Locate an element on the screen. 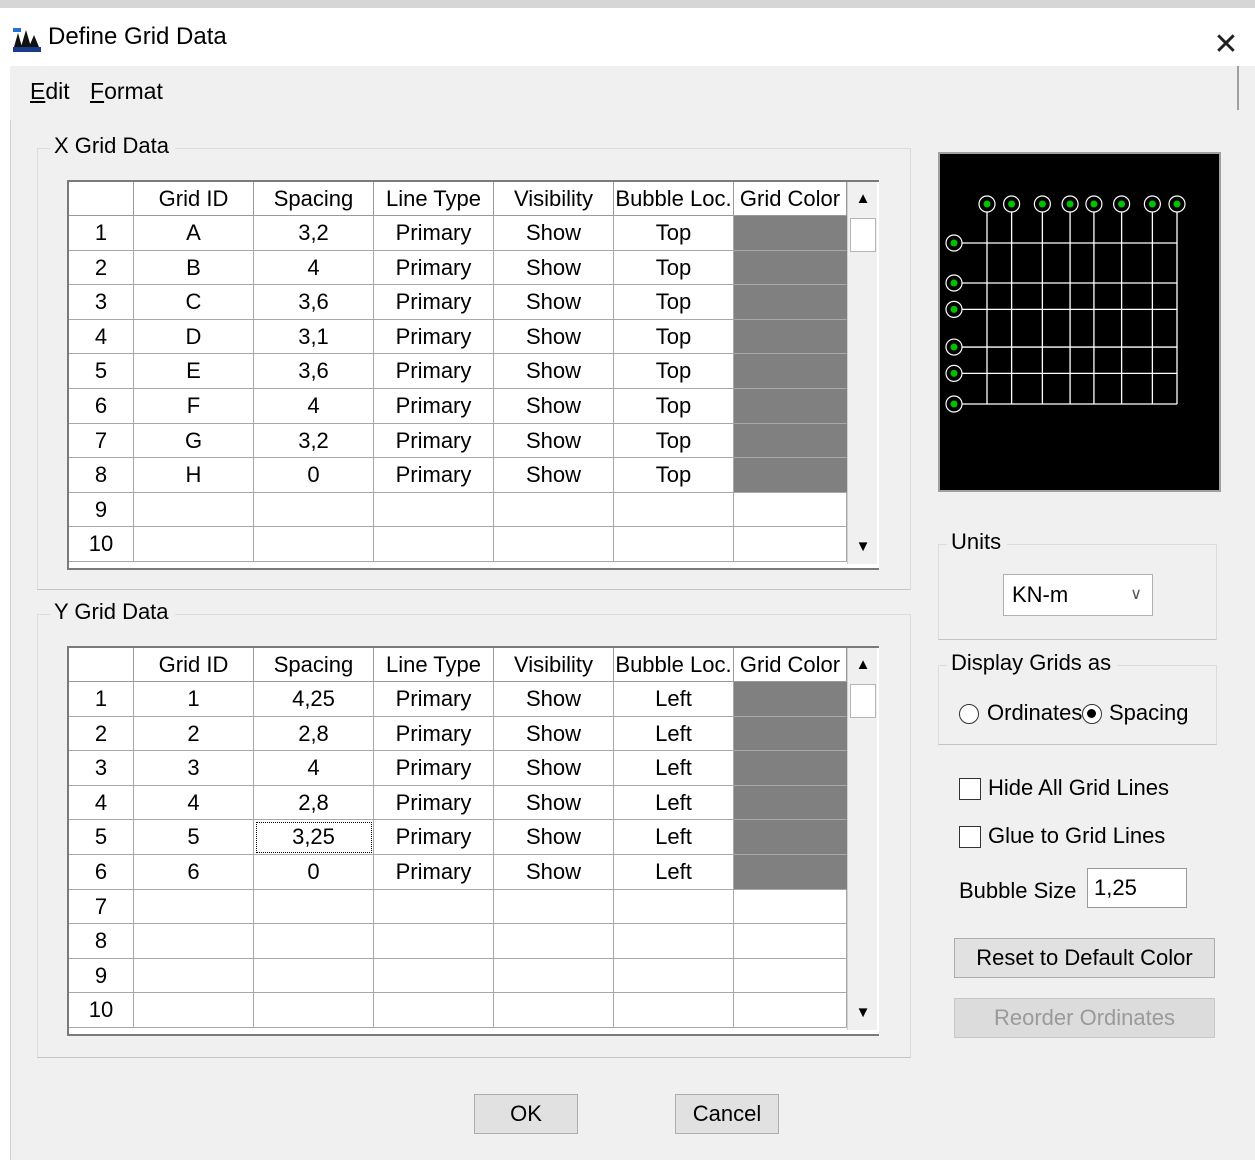 The height and width of the screenshot is (1164, 1255). x-grid-row-number: 8 is located at coordinates (101, 475).